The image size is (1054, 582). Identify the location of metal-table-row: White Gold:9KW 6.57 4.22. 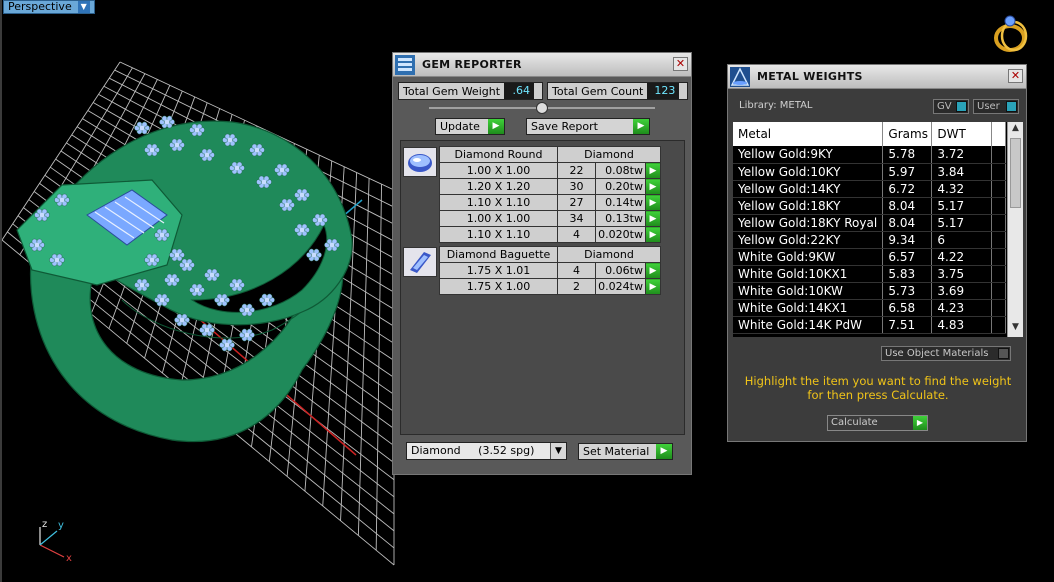
(869, 257).